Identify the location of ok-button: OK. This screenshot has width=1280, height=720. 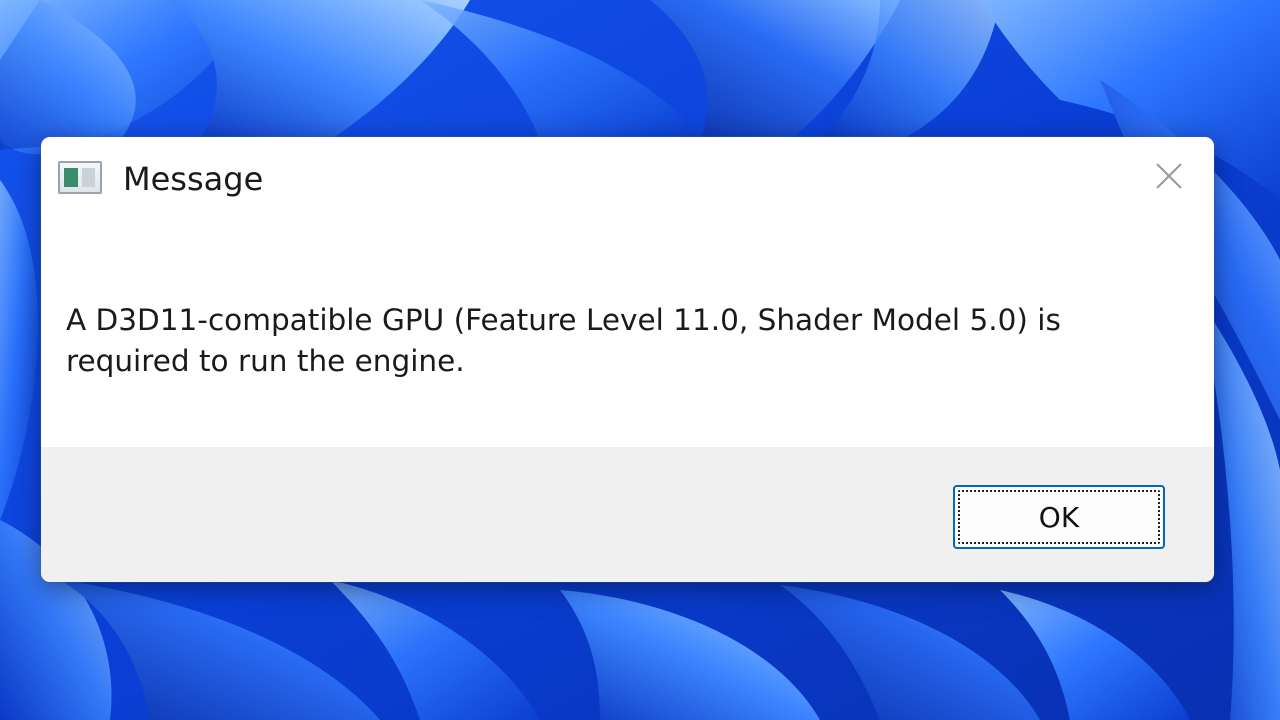
(1059, 517).